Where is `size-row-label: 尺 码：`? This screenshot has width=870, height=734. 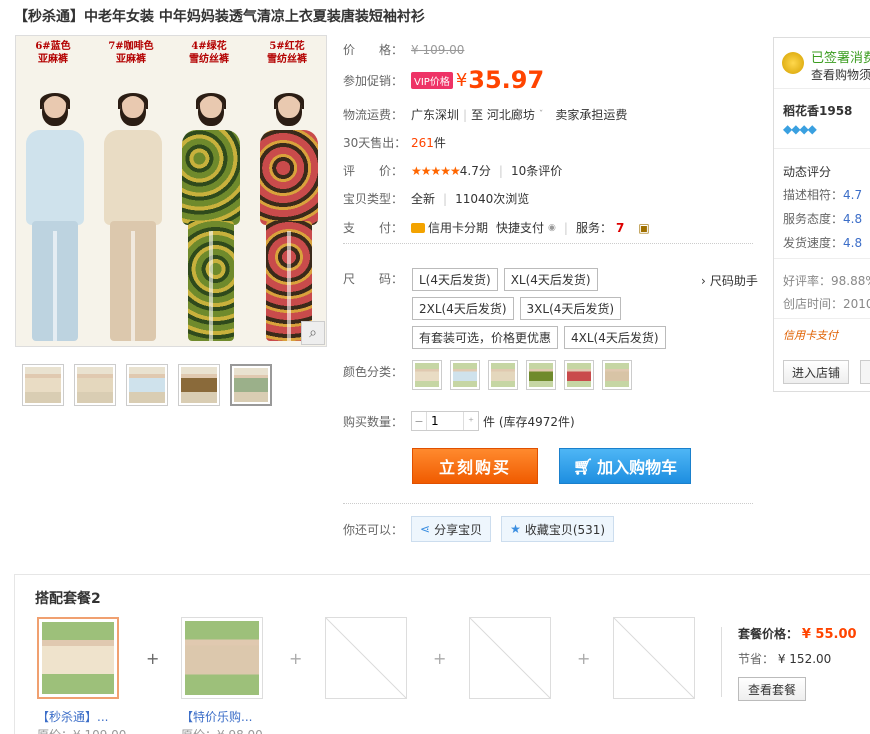
size-row-label: 尺 码： is located at coordinates (373, 279).